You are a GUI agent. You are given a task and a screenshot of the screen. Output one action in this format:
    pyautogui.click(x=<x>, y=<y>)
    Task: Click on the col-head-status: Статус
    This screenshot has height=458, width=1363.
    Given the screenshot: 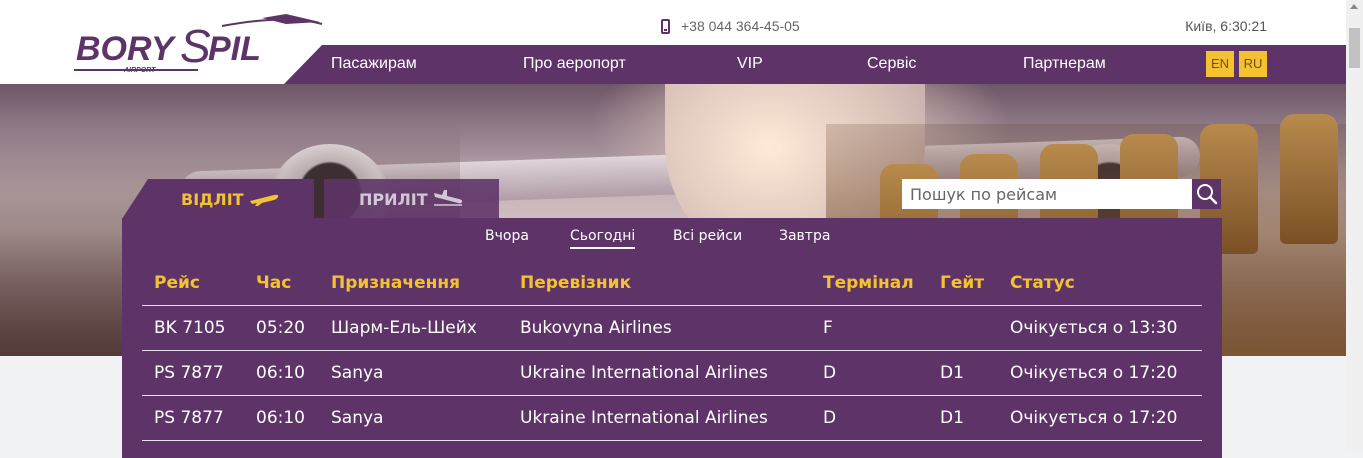 What is the action you would take?
    pyautogui.click(x=1042, y=283)
    